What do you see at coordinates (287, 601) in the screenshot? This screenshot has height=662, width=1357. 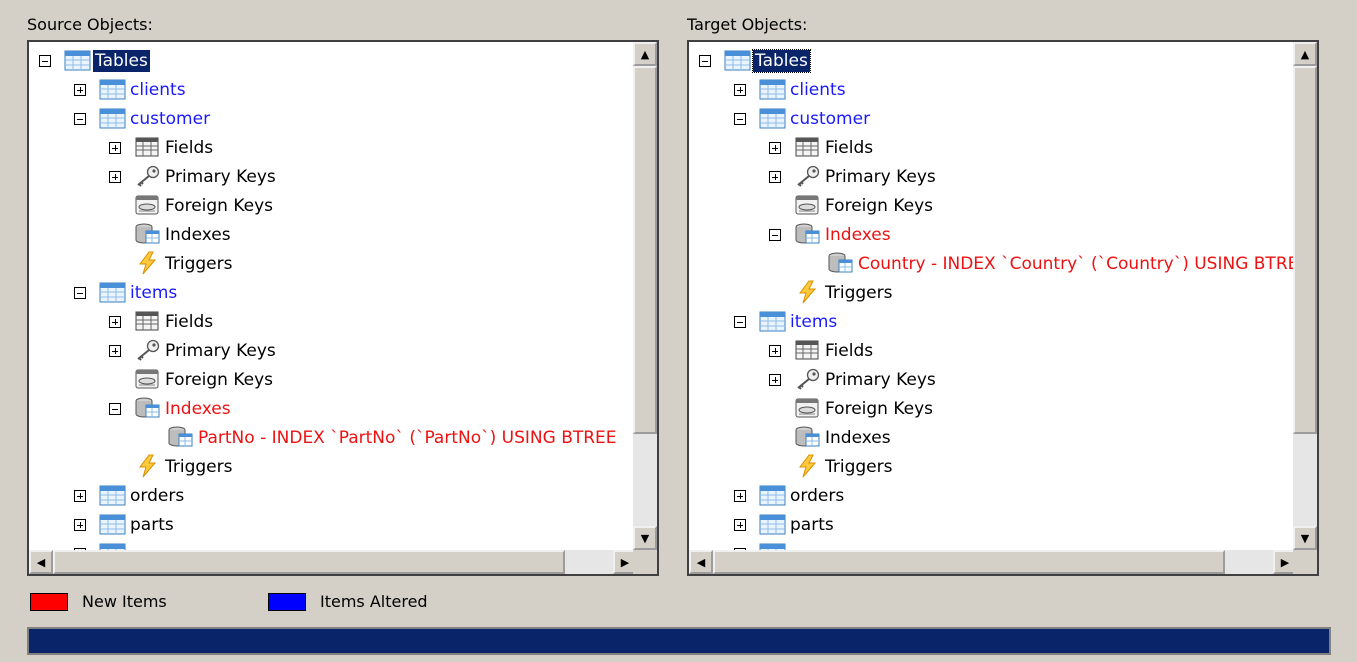 I see `items-altered-swatch` at bounding box center [287, 601].